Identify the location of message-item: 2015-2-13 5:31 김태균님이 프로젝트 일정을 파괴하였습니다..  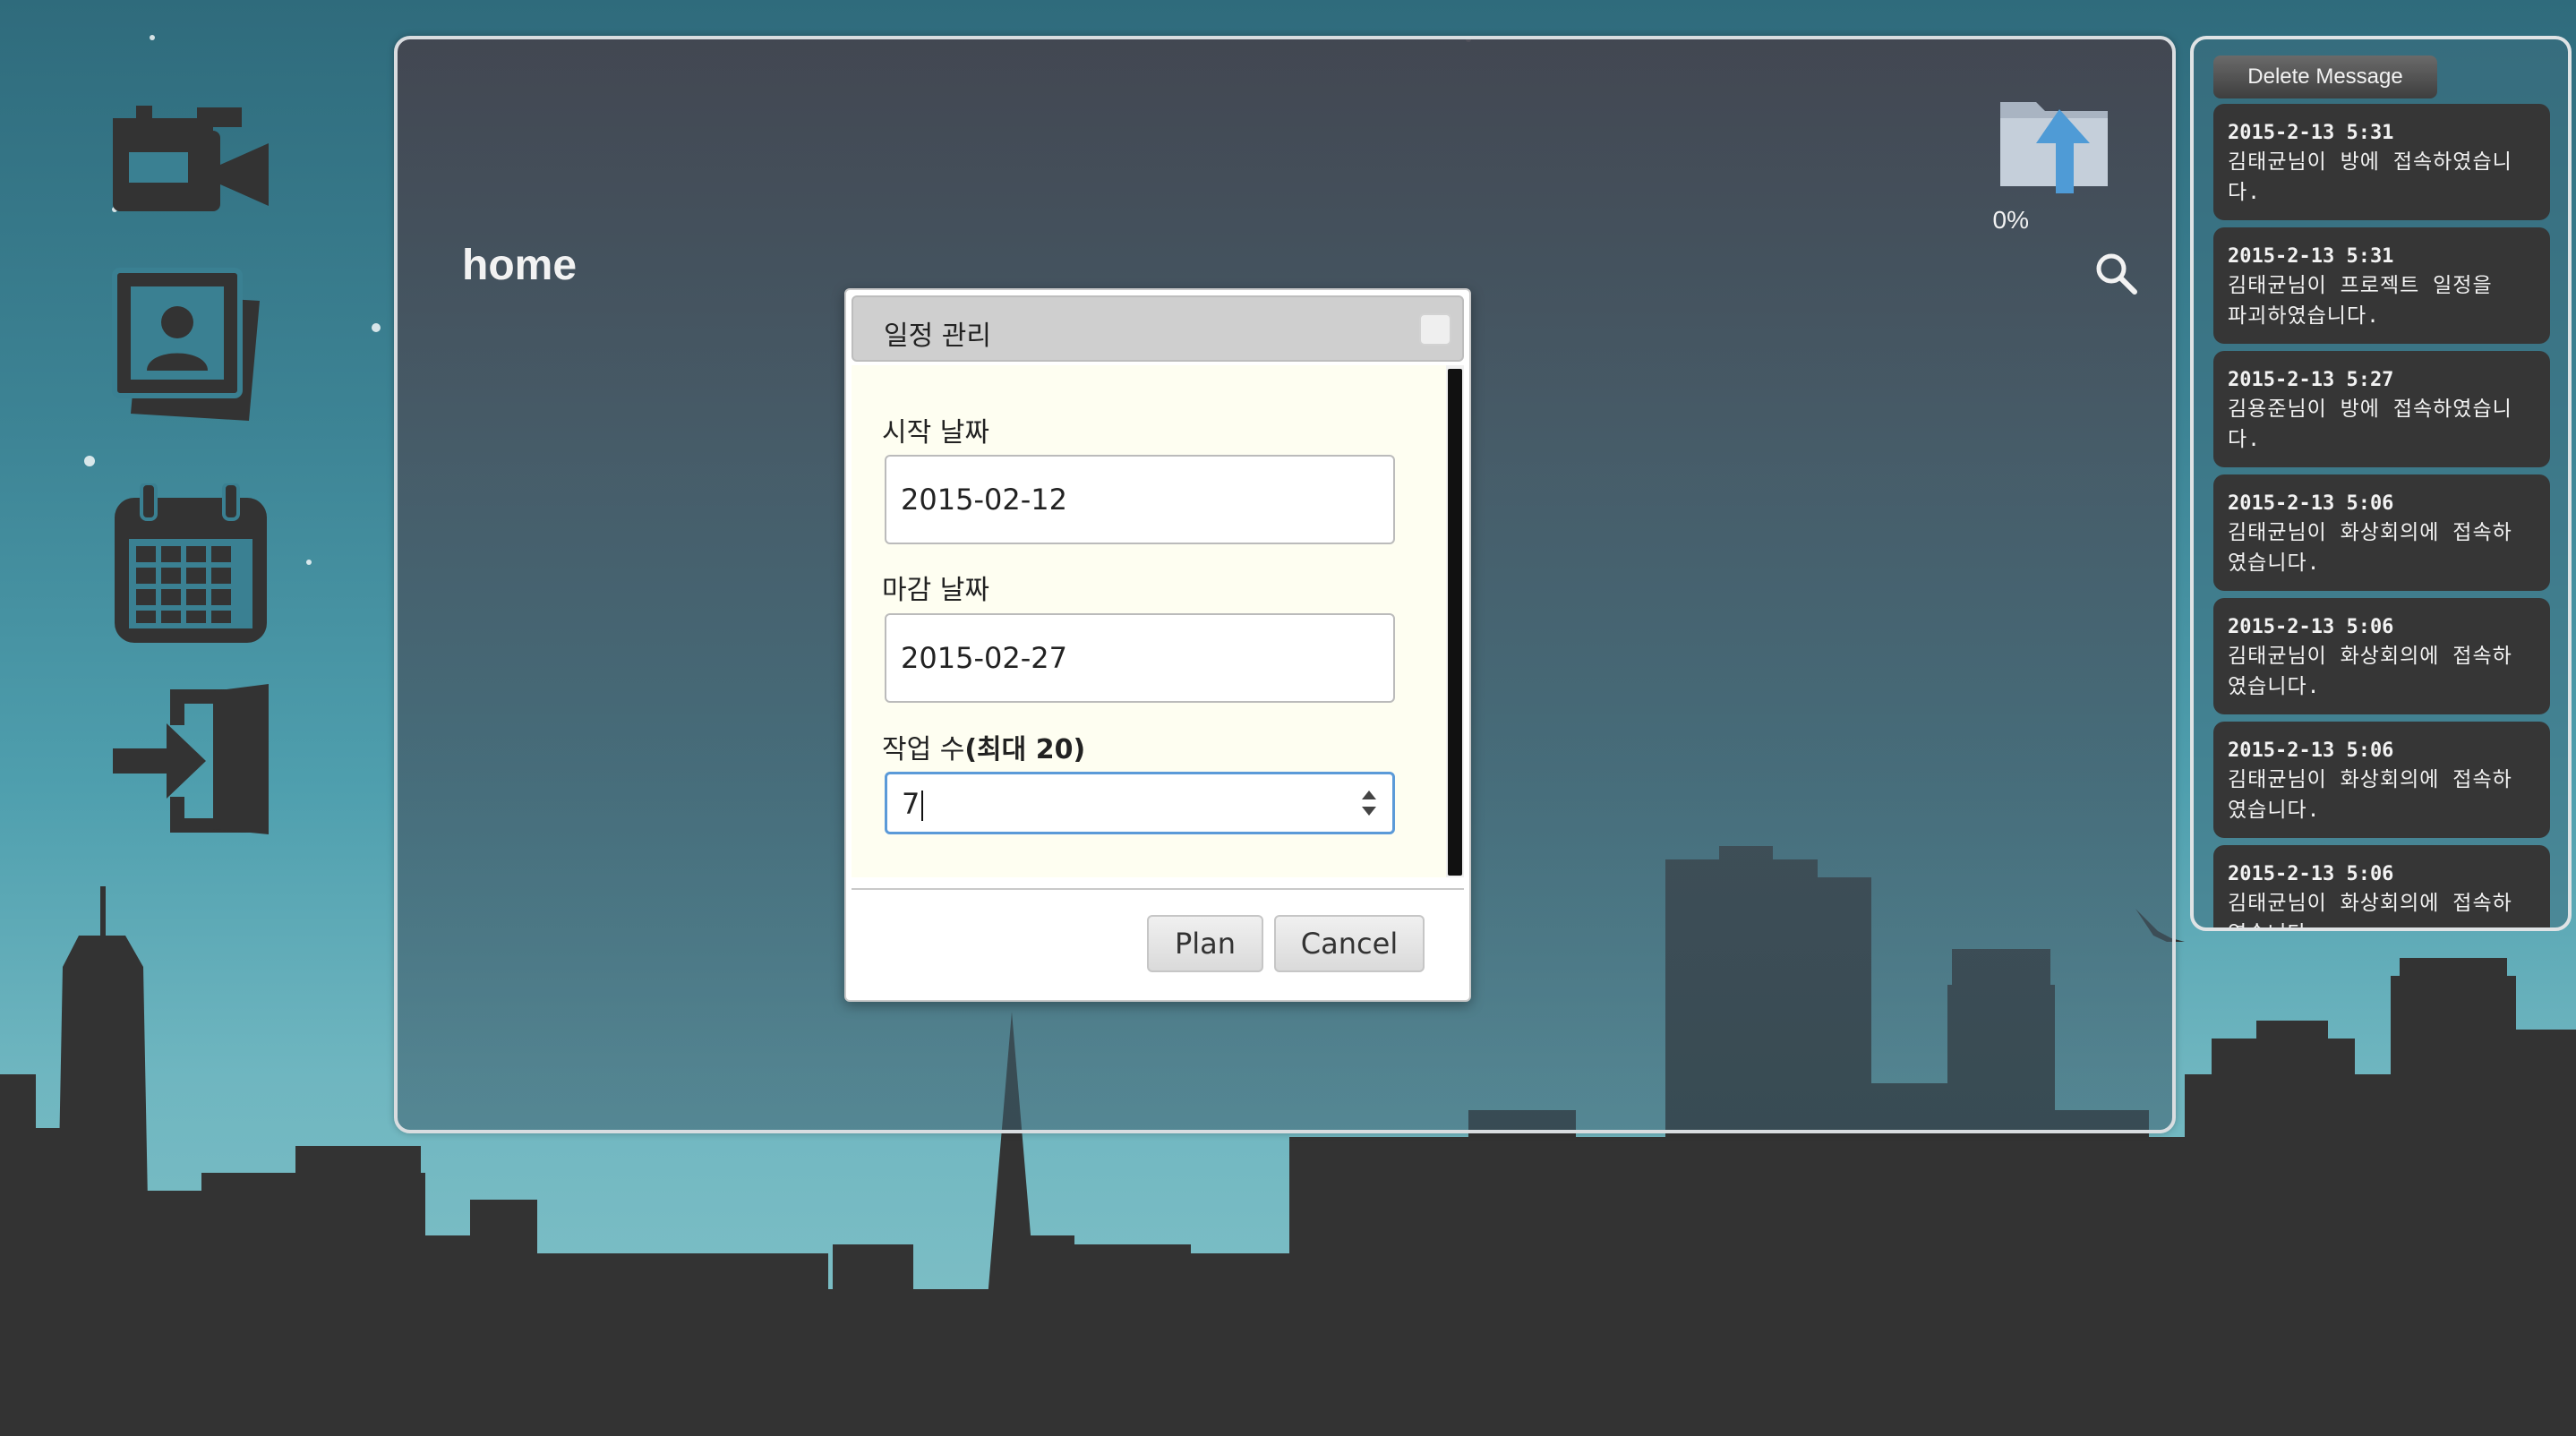
(2381, 285).